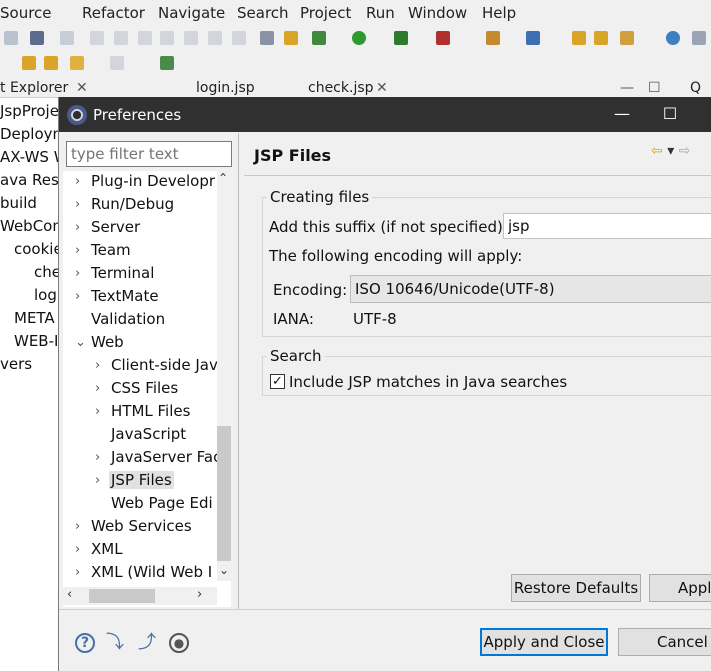  Describe the element at coordinates (428, 382) in the screenshot. I see `include-jsp-label: Include JSP matches in Java searches` at that location.